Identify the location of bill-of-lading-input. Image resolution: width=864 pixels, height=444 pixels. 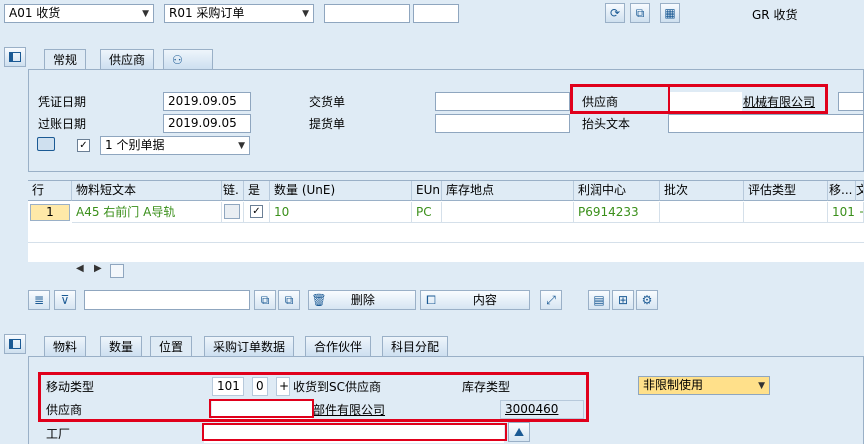
(502, 123).